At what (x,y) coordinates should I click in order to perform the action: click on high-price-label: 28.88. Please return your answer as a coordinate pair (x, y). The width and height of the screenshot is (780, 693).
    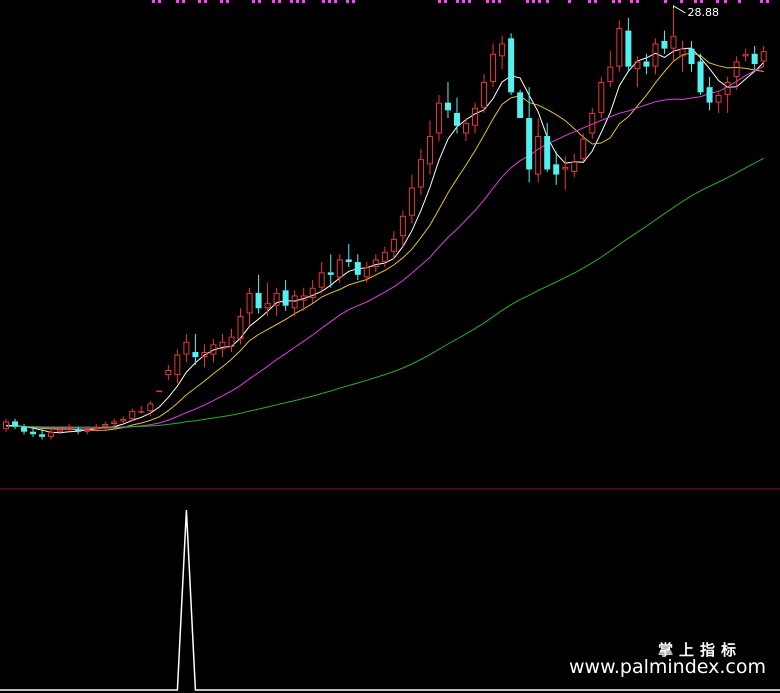
    Looking at the image, I should click on (703, 12).